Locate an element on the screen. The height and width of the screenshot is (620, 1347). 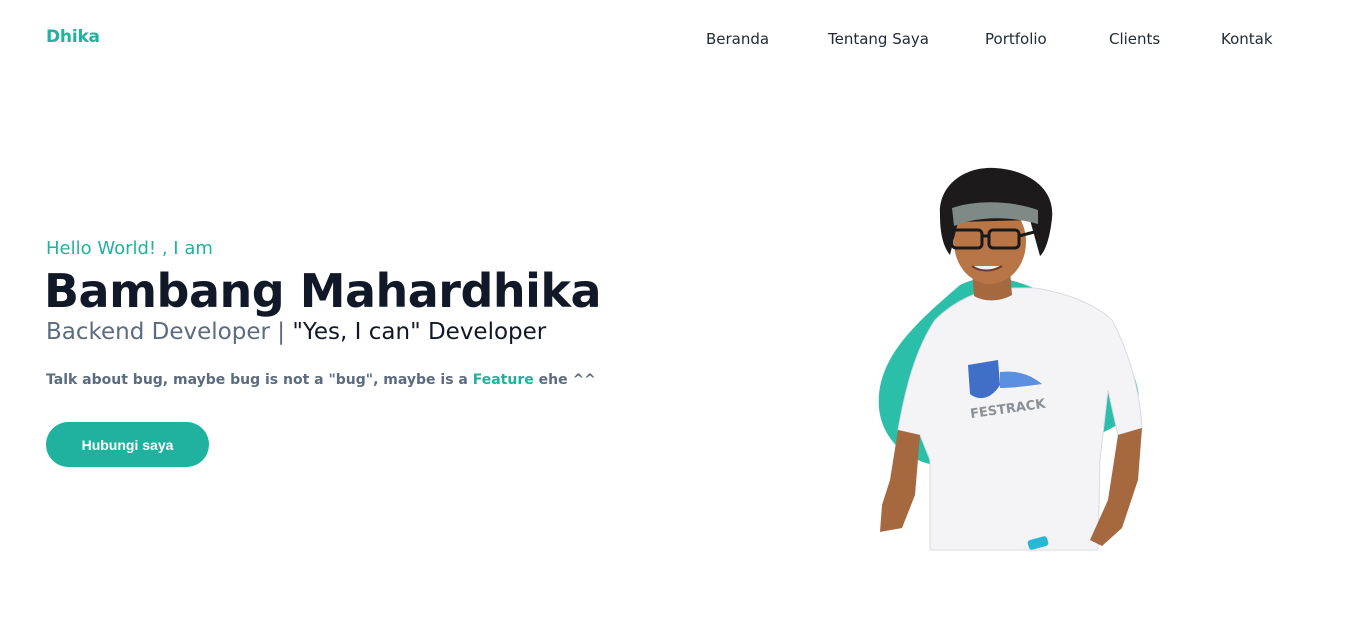
hero-greeting: Hello World! , I am is located at coordinates (129, 248).